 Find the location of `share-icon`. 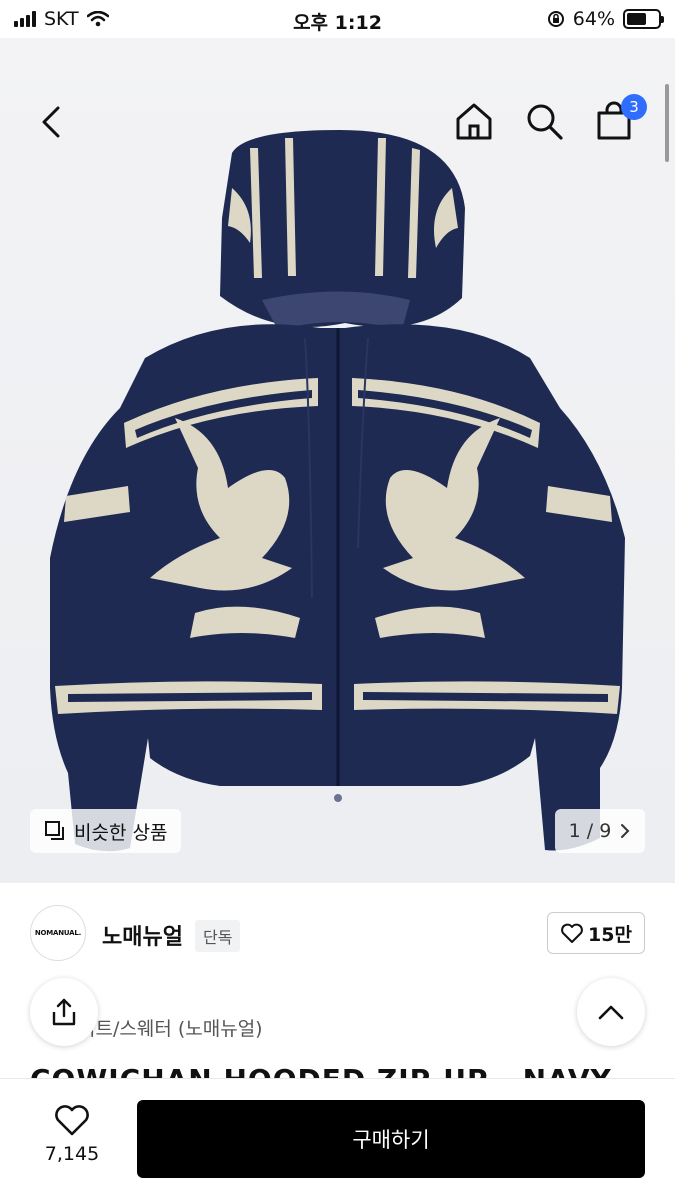

share-icon is located at coordinates (64, 1012).